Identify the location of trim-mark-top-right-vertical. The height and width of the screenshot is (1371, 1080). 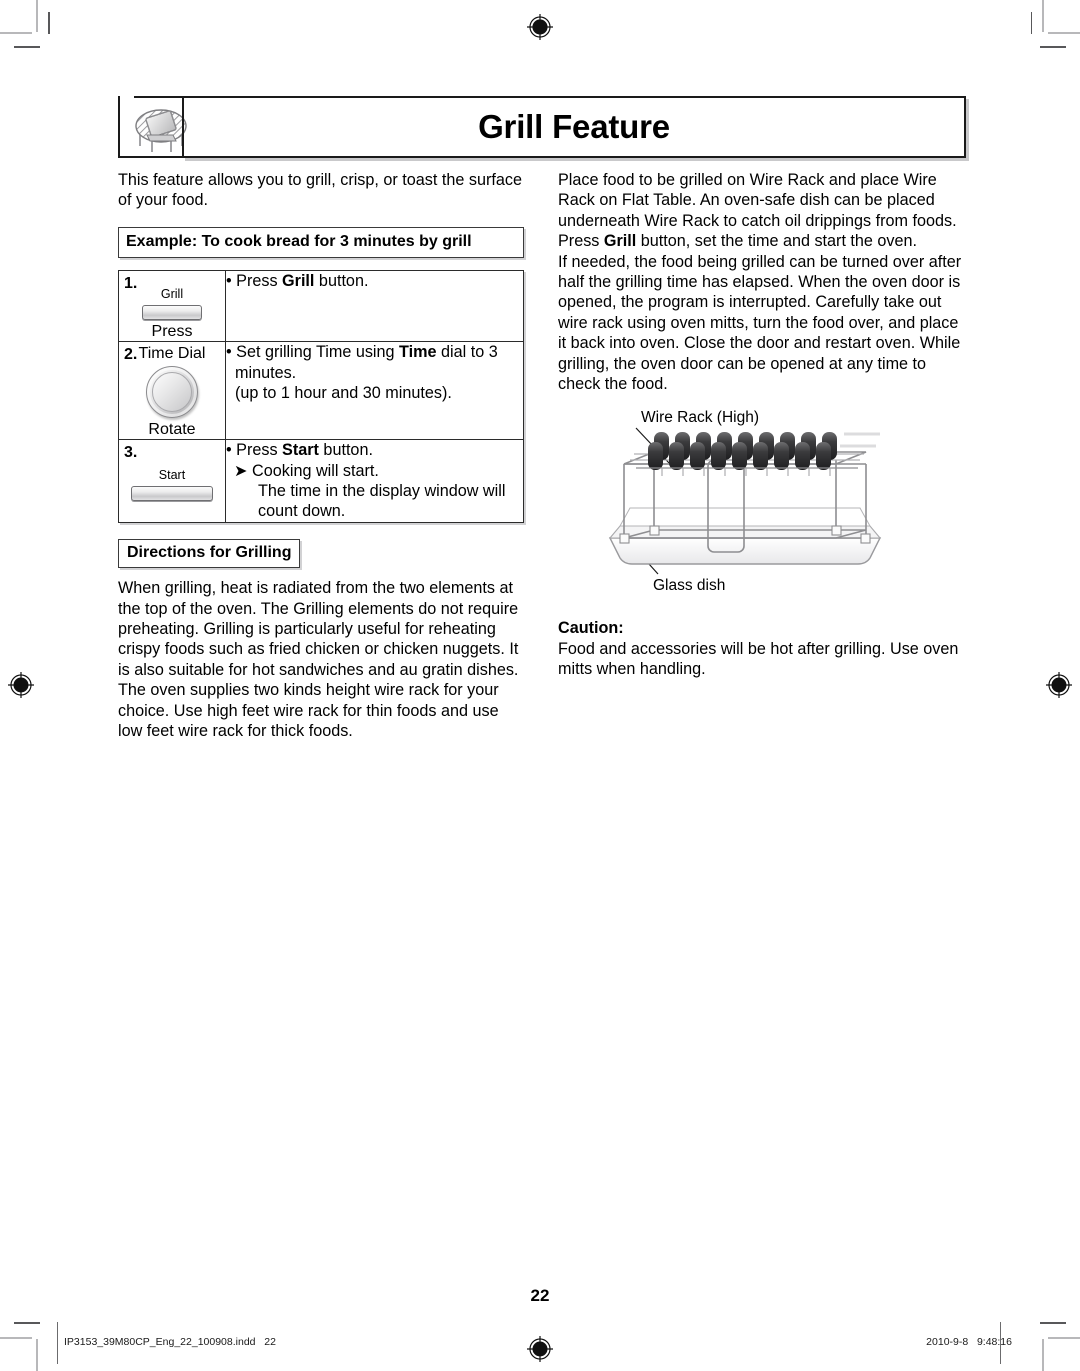
(1031, 23).